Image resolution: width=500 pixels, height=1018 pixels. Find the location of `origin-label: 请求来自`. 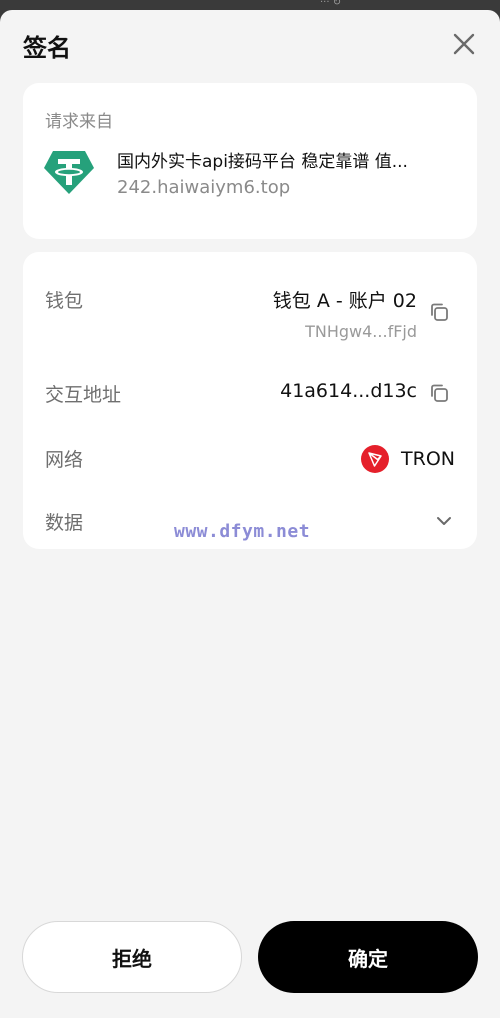

origin-label: 请求来自 is located at coordinates (79, 122).